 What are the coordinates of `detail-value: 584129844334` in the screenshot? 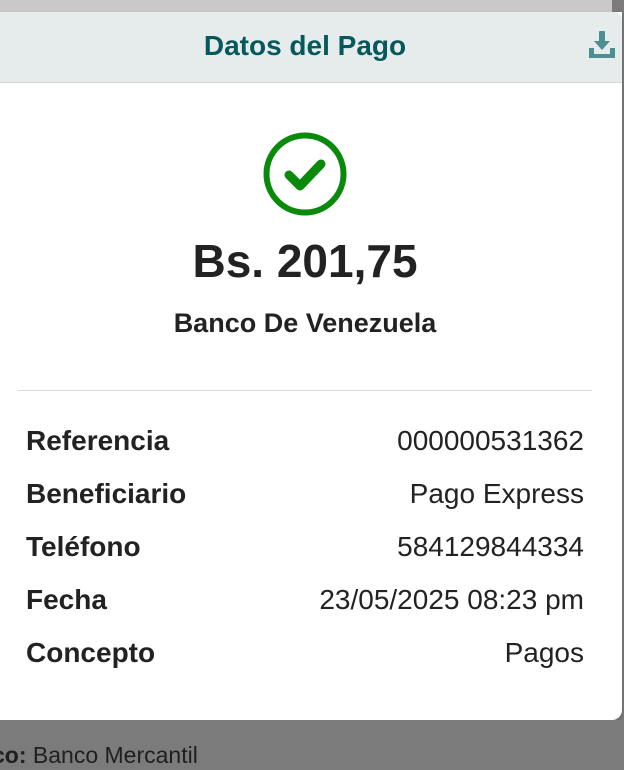 It's located at (490, 546).